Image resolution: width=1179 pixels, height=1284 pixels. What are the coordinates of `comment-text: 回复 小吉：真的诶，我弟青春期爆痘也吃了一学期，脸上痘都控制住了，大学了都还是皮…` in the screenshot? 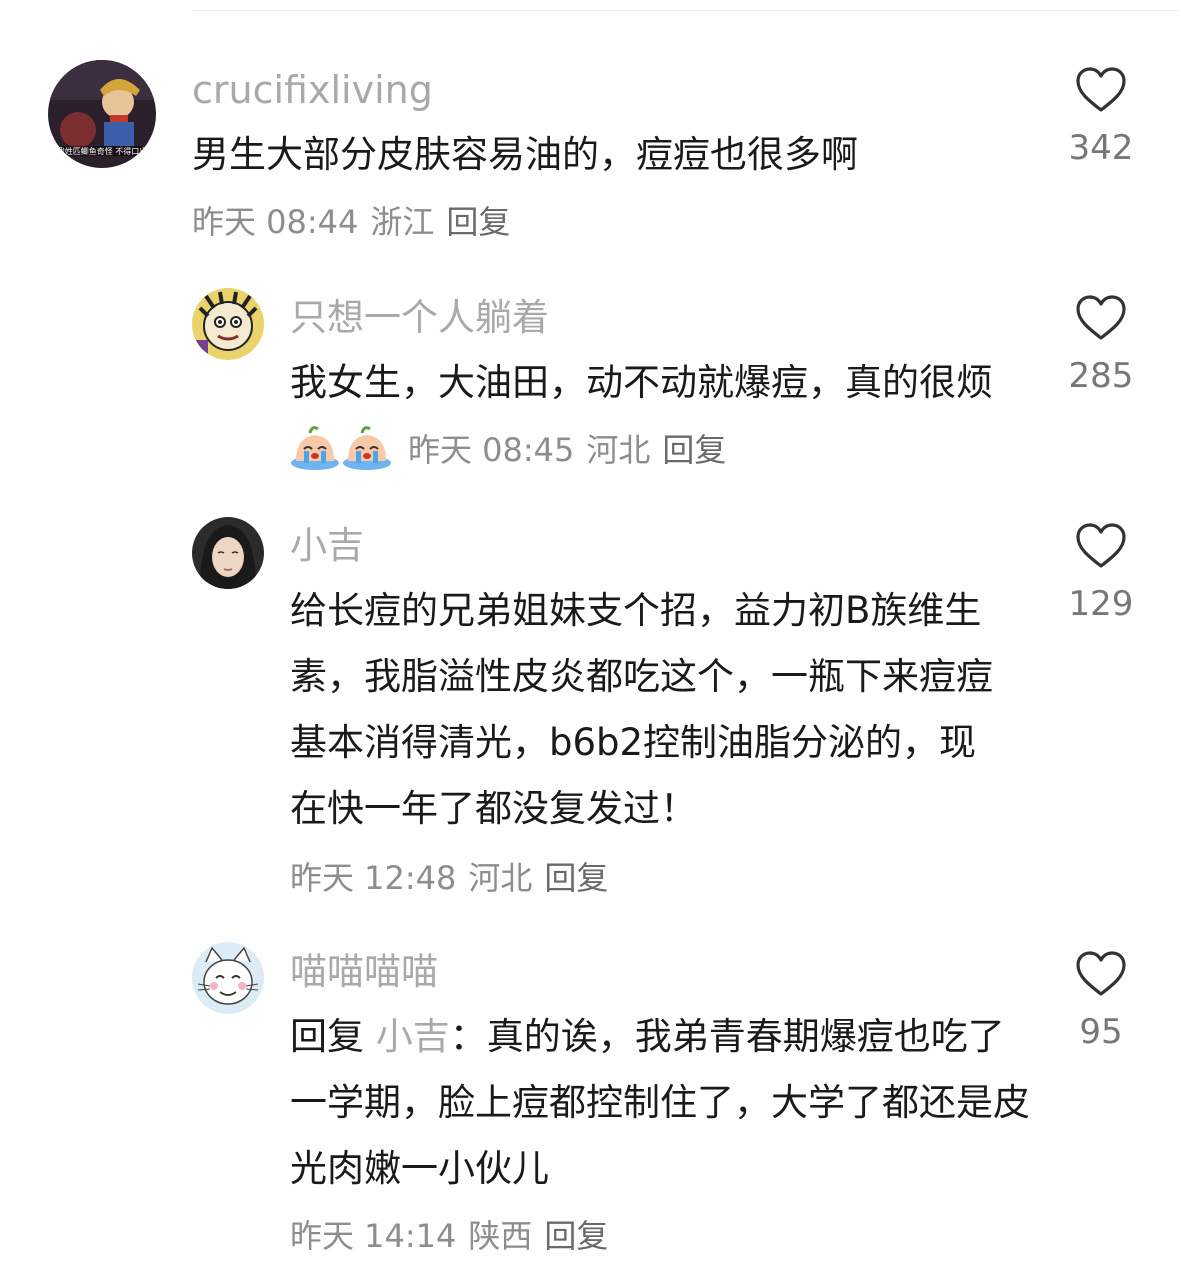 It's located at (660, 1103).